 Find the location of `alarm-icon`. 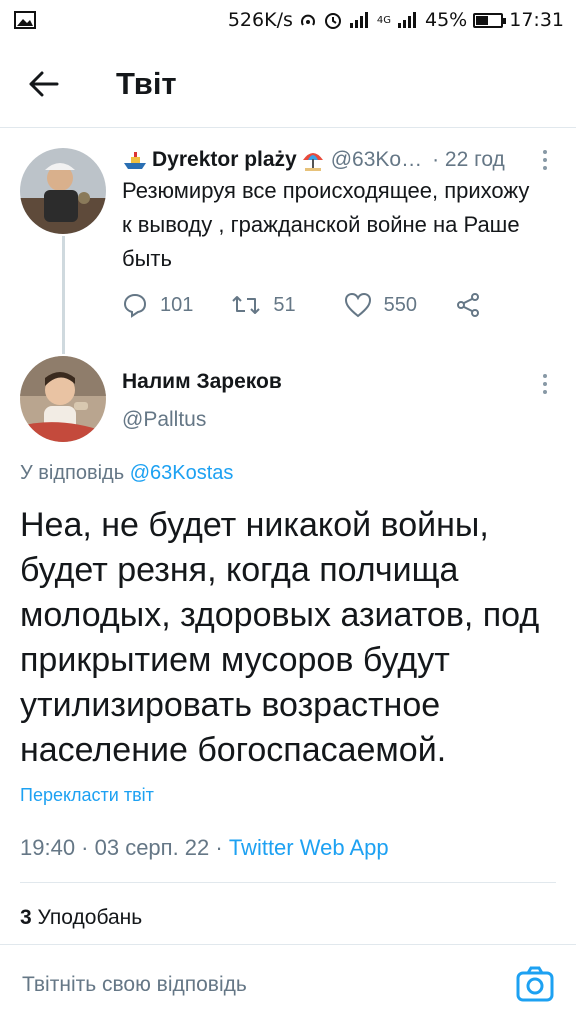

alarm-icon is located at coordinates (332, 21).